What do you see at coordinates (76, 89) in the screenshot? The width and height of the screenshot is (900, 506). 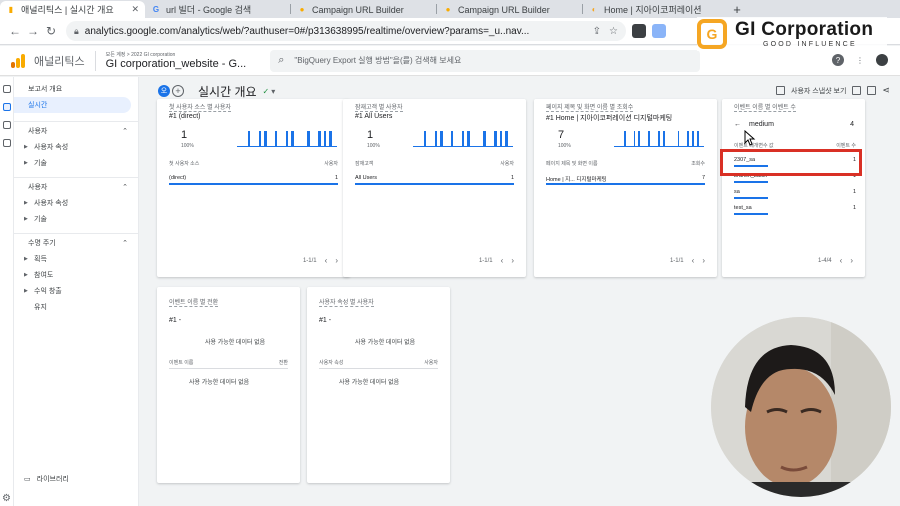 I see `sidebar-item-overview: 보고서 개요` at bounding box center [76, 89].